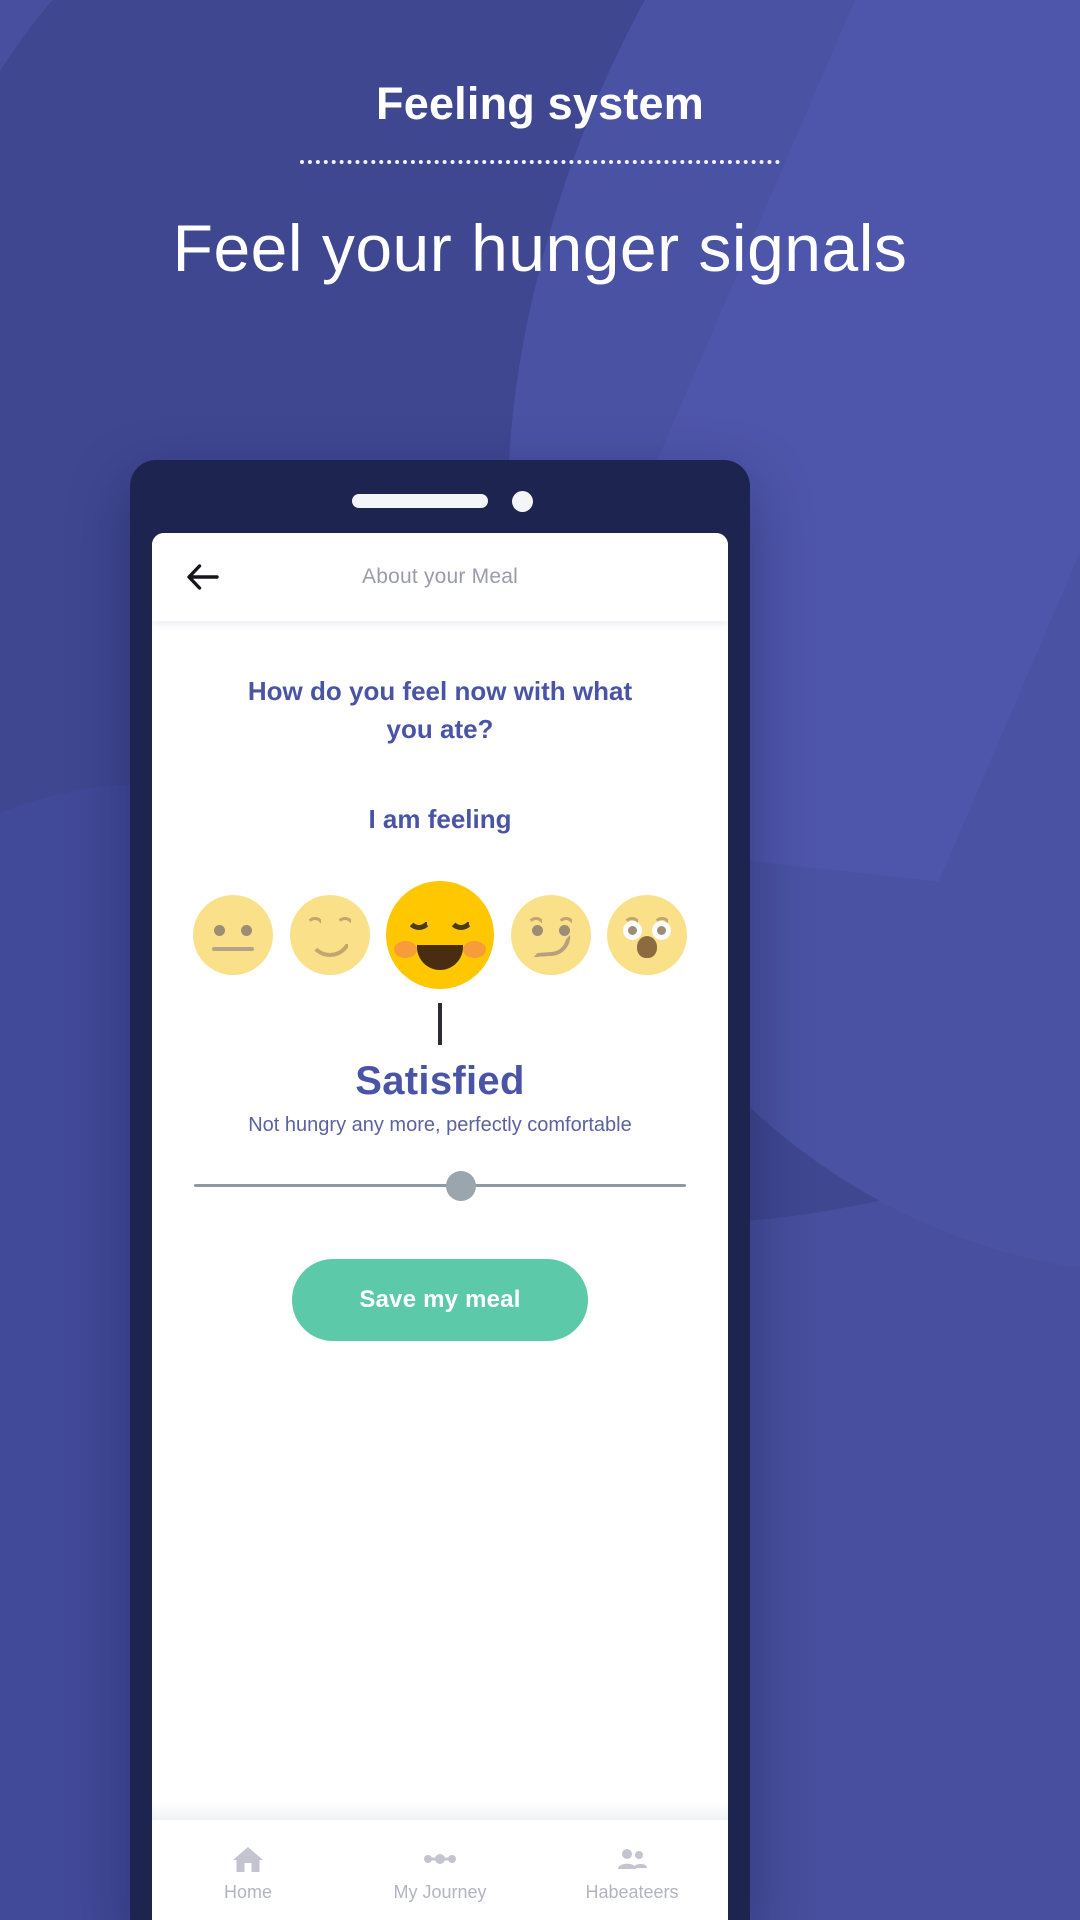 The height and width of the screenshot is (1920, 1080). What do you see at coordinates (632, 1859) in the screenshot?
I see `people-group-icon` at bounding box center [632, 1859].